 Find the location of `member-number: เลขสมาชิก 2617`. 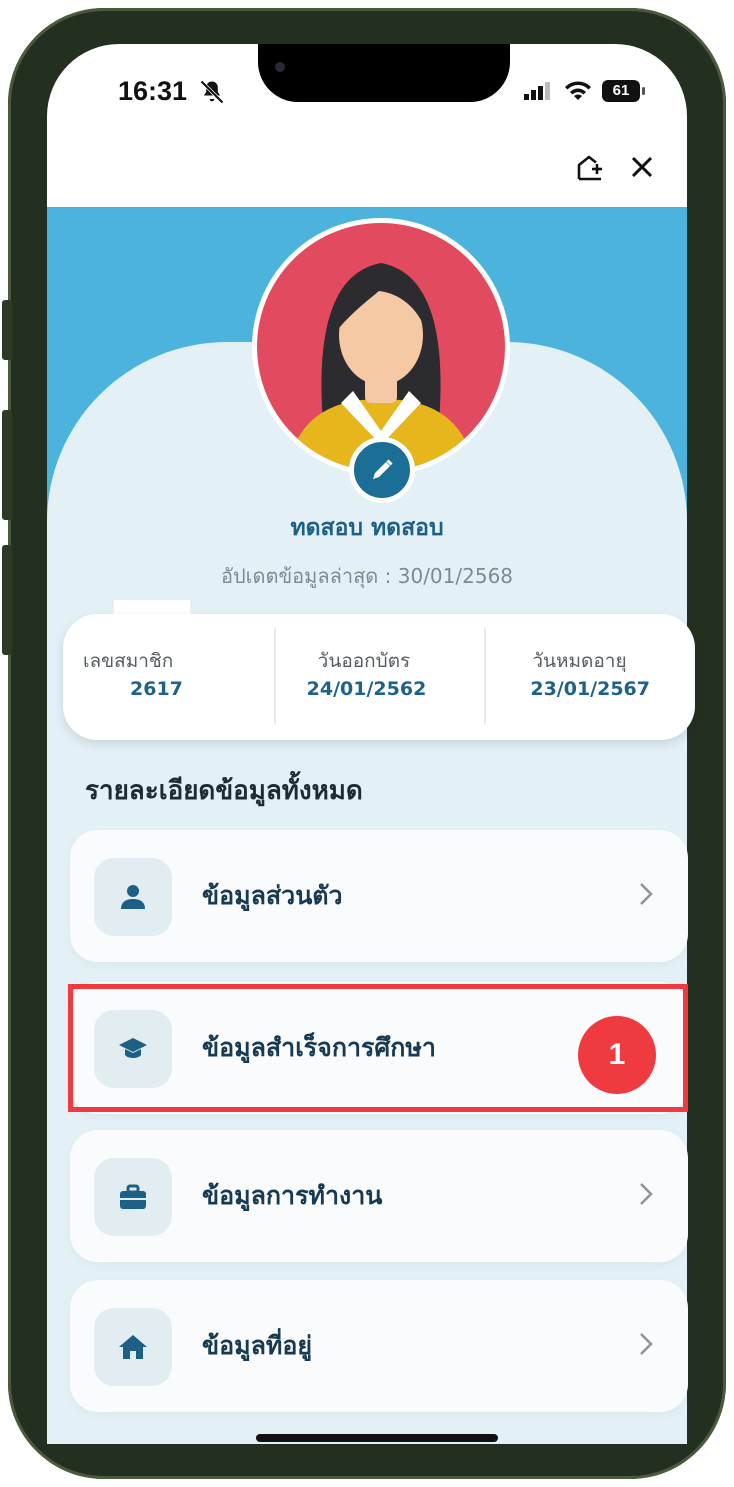

member-number: เลขสมาชิก 2617 is located at coordinates (168, 677).